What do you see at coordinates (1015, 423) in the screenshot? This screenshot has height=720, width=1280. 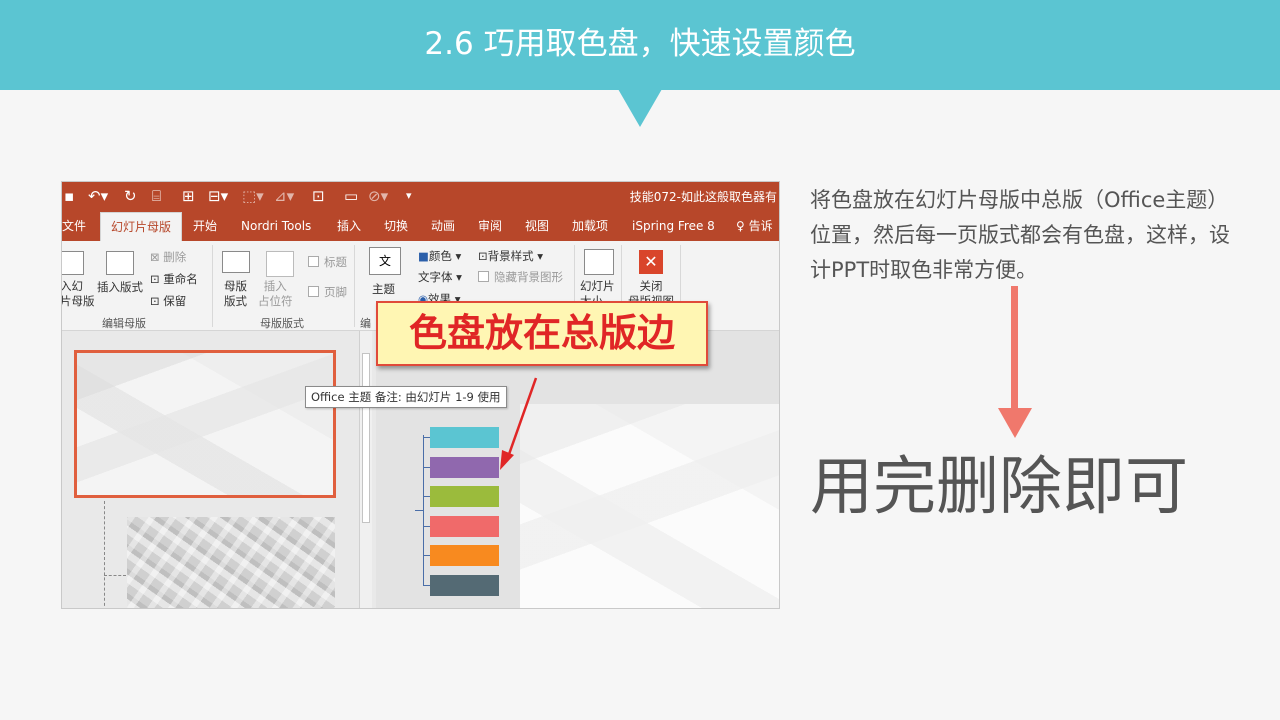 I see `down-arrow-icon` at bounding box center [1015, 423].